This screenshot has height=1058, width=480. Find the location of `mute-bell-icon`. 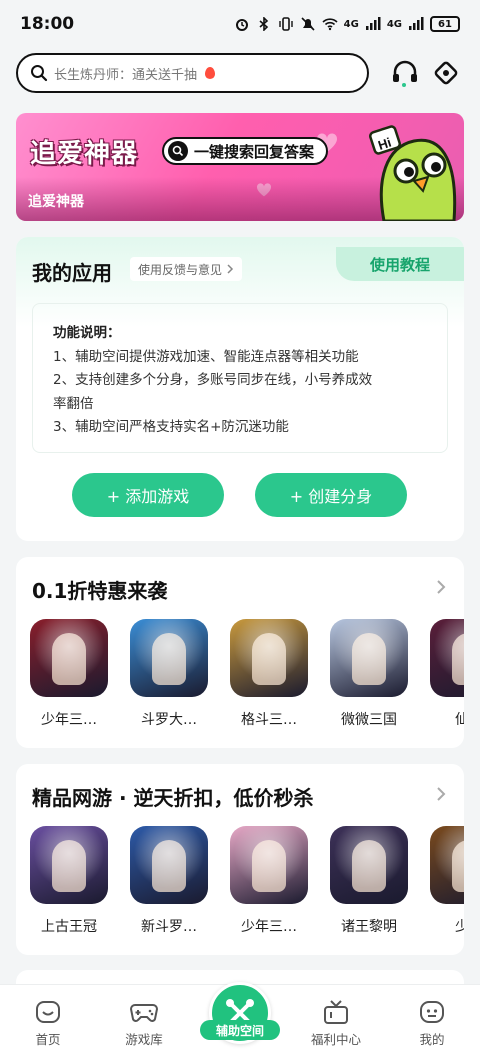

mute-bell-icon is located at coordinates (308, 24).